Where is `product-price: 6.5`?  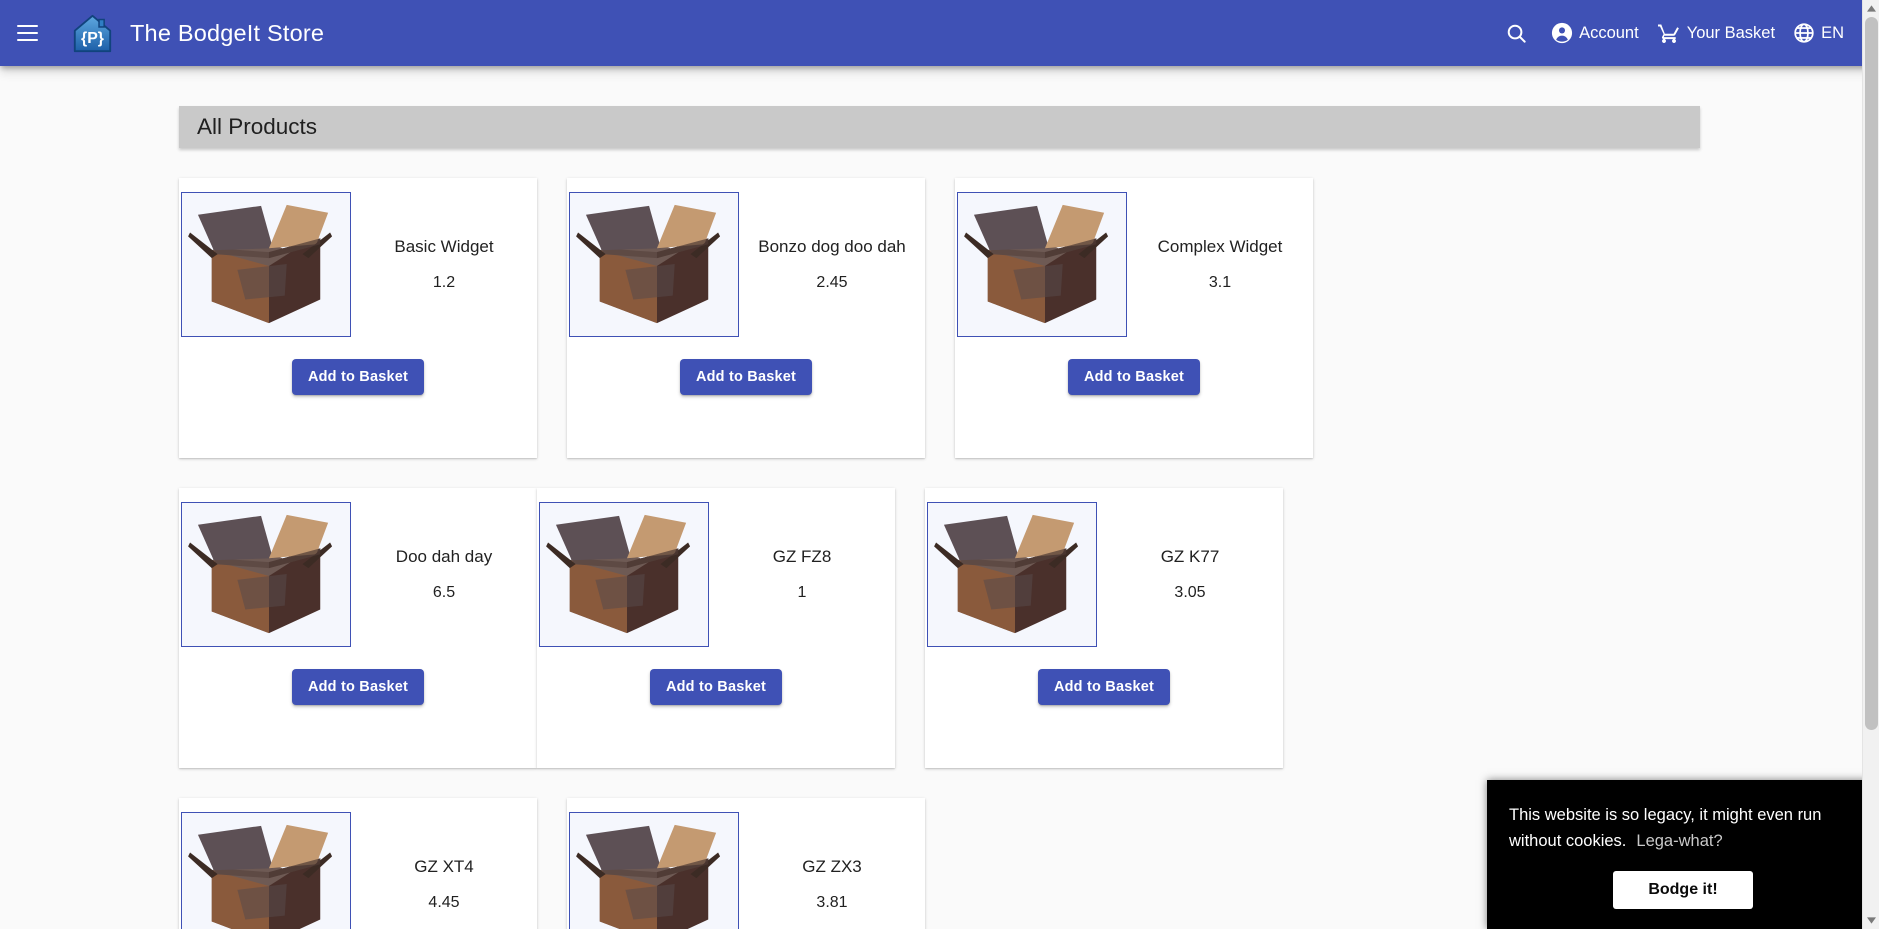
product-price: 6.5 is located at coordinates (444, 592).